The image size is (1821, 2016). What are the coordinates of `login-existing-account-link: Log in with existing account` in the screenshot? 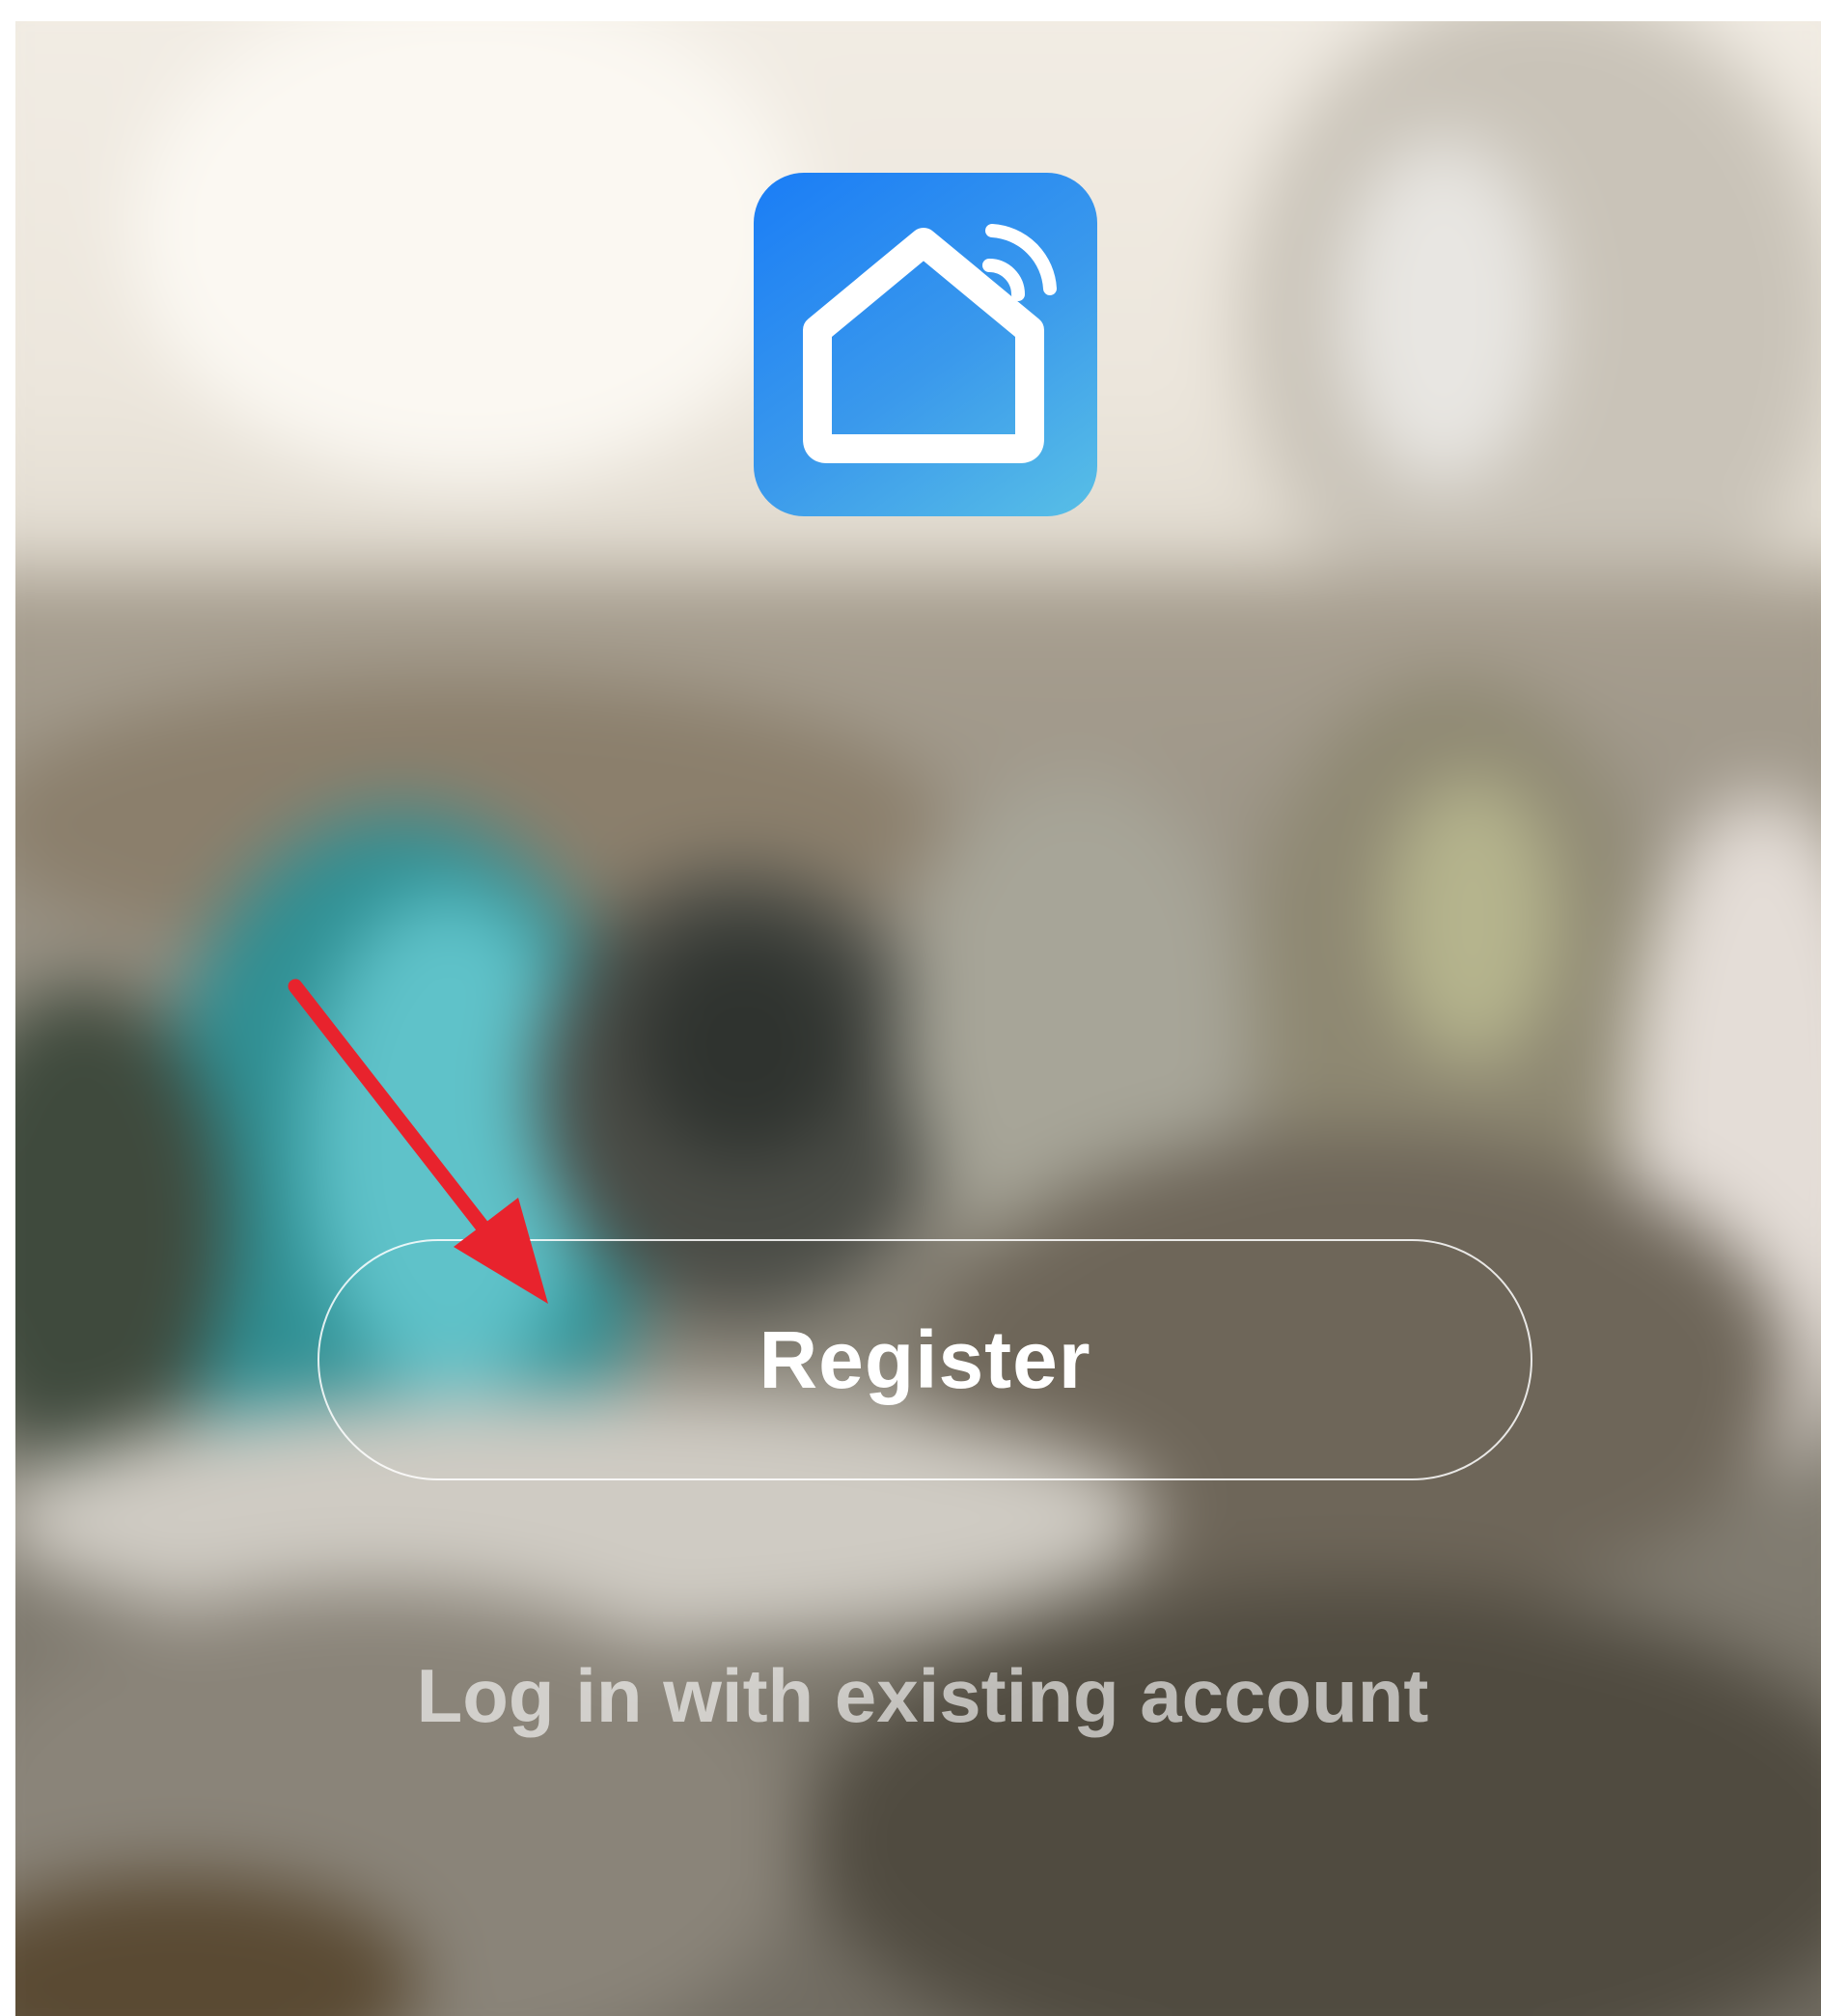 It's located at (923, 1696).